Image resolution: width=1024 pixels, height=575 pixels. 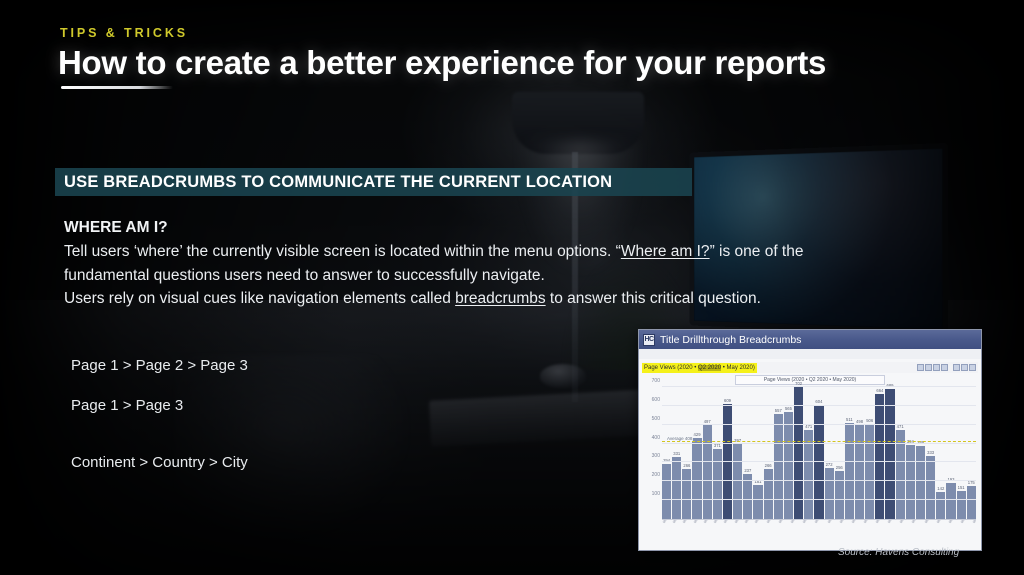 What do you see at coordinates (810, 354) in the screenshot?
I see `report-sub-bar` at bounding box center [810, 354].